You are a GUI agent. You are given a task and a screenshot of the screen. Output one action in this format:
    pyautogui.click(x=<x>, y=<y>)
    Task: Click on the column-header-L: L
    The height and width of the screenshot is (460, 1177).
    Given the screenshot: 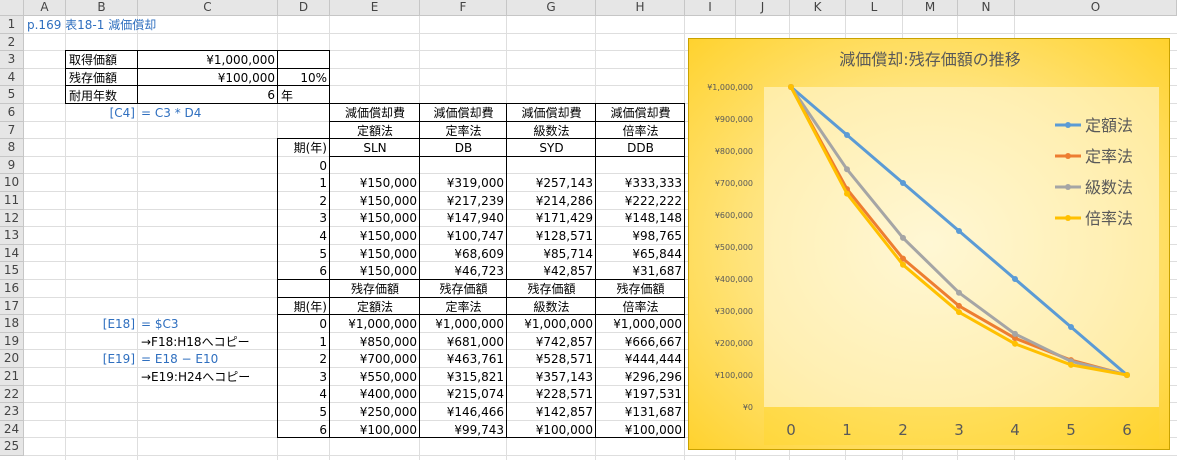 What is the action you would take?
    pyautogui.click(x=874, y=8)
    